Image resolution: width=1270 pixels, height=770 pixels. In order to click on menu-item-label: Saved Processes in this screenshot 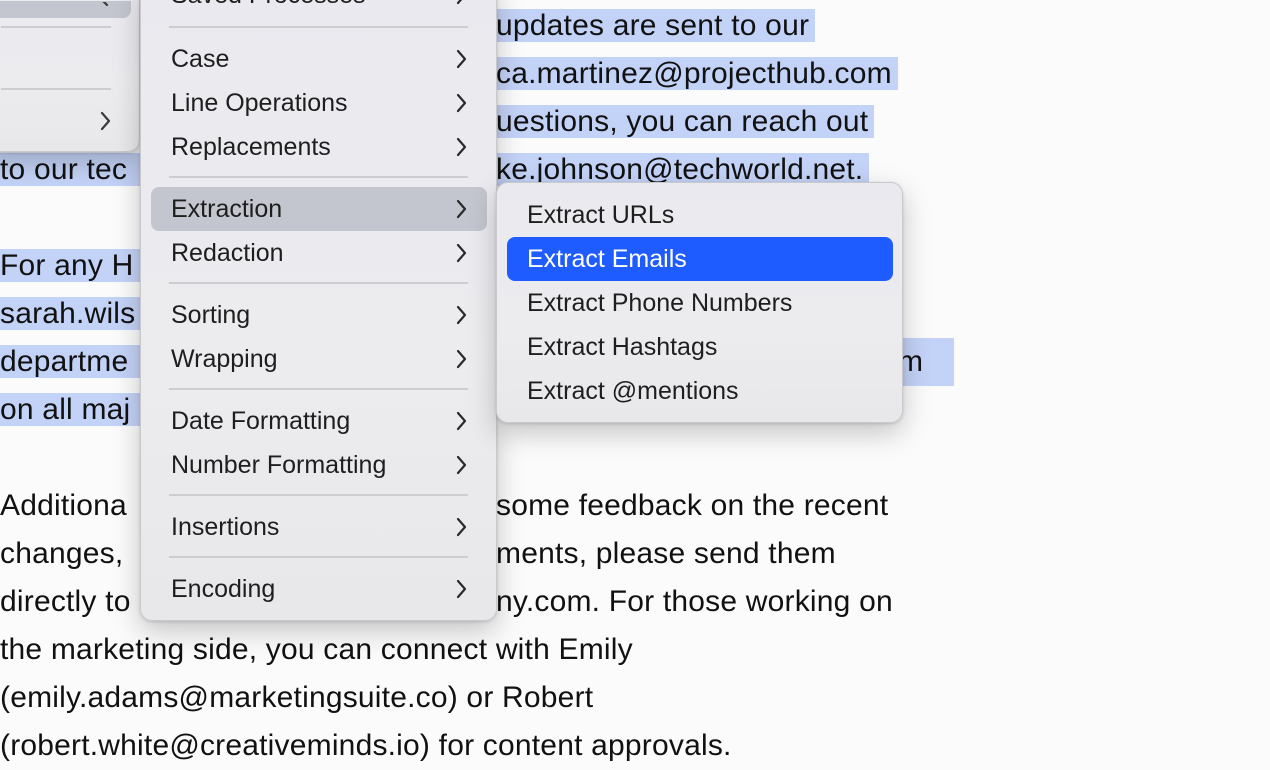, I will do `click(268, 4)`.